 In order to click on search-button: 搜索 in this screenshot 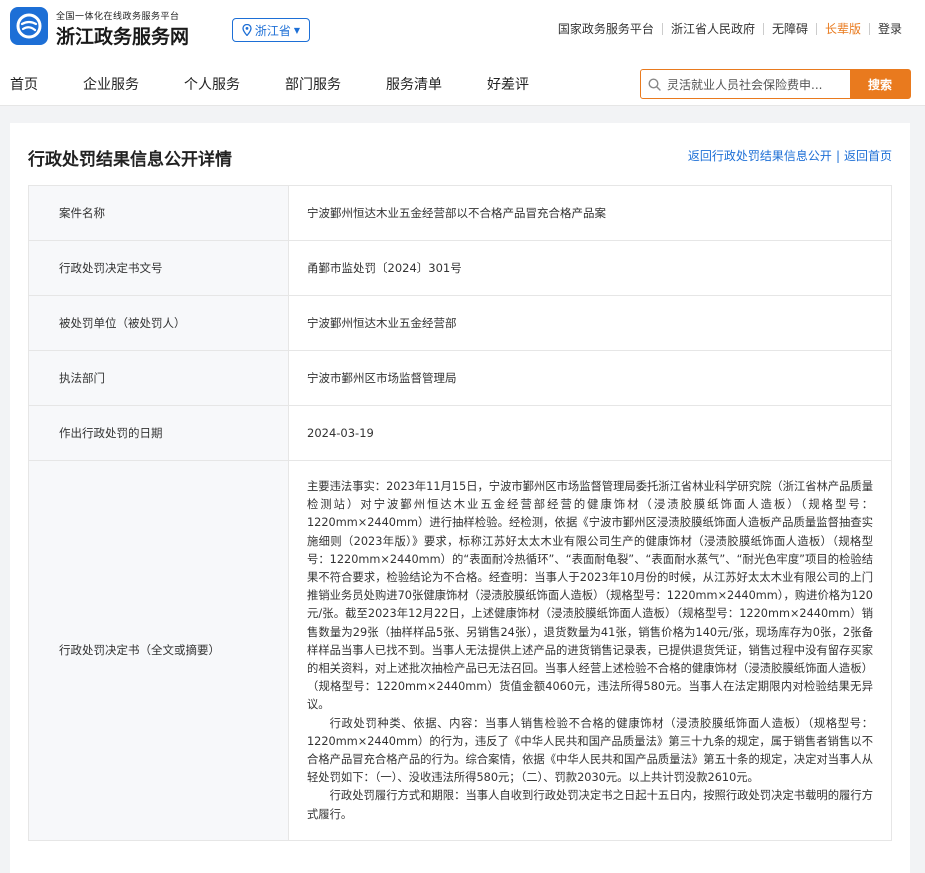, I will do `click(880, 84)`.